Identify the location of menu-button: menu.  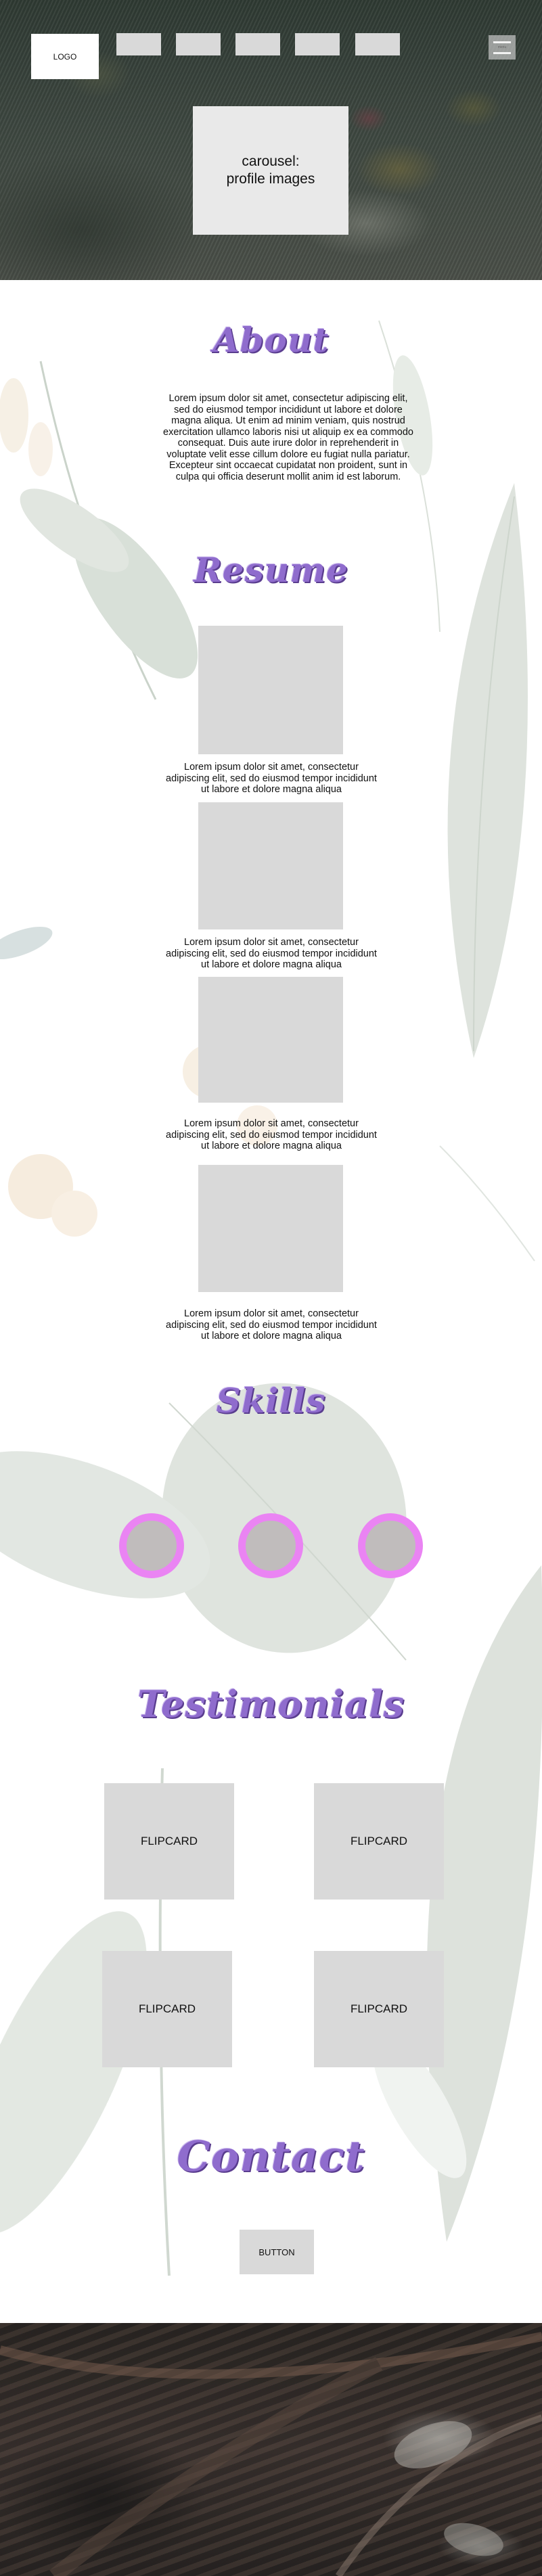
(502, 48).